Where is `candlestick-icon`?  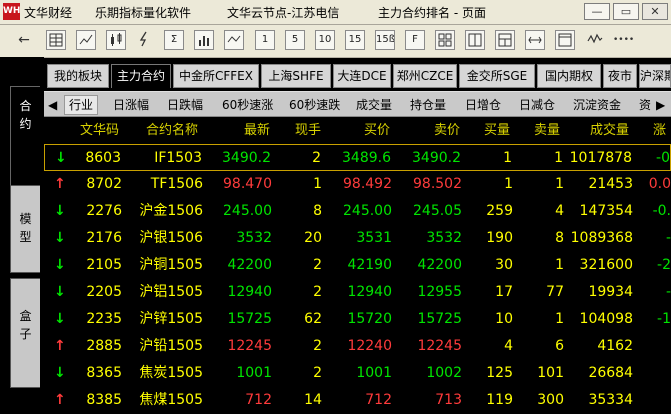 candlestick-icon is located at coordinates (116, 40).